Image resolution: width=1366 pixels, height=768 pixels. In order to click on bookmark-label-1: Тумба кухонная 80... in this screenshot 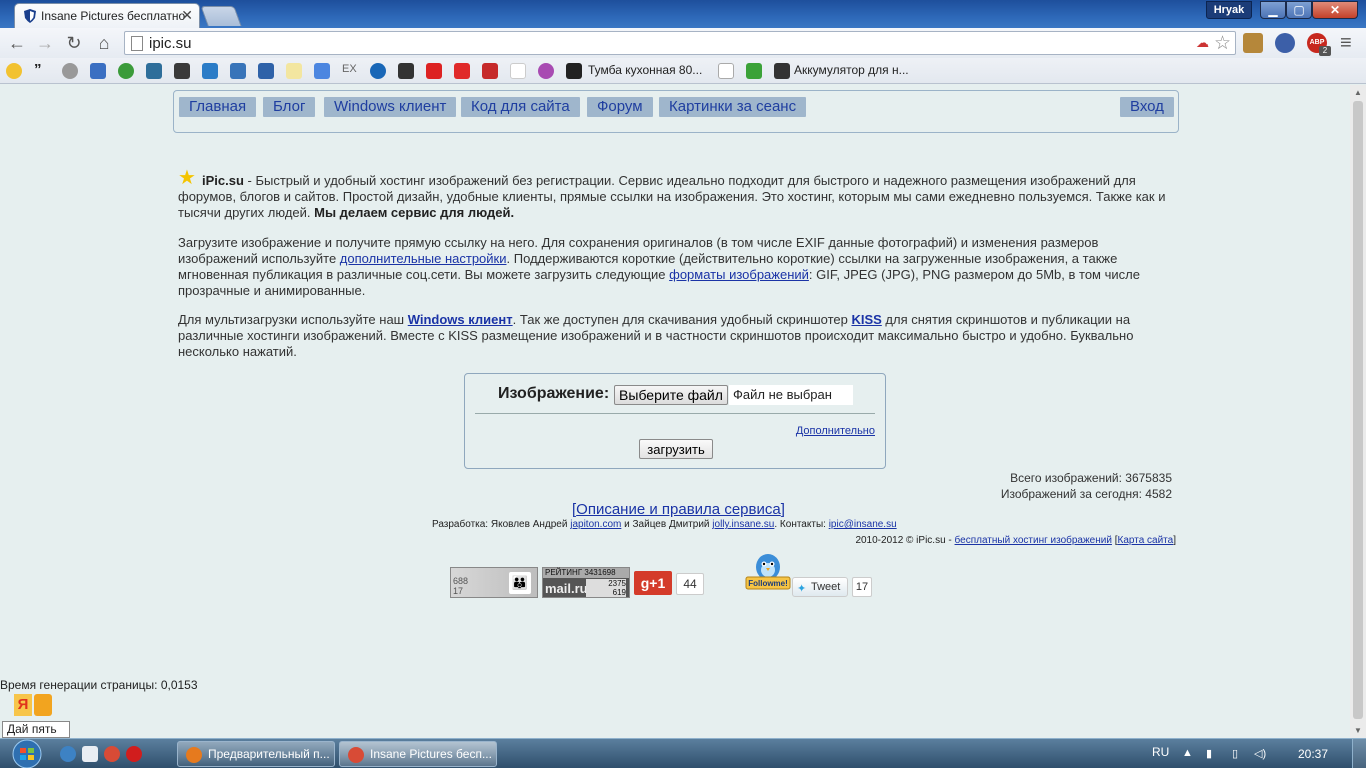, I will do `click(645, 70)`.